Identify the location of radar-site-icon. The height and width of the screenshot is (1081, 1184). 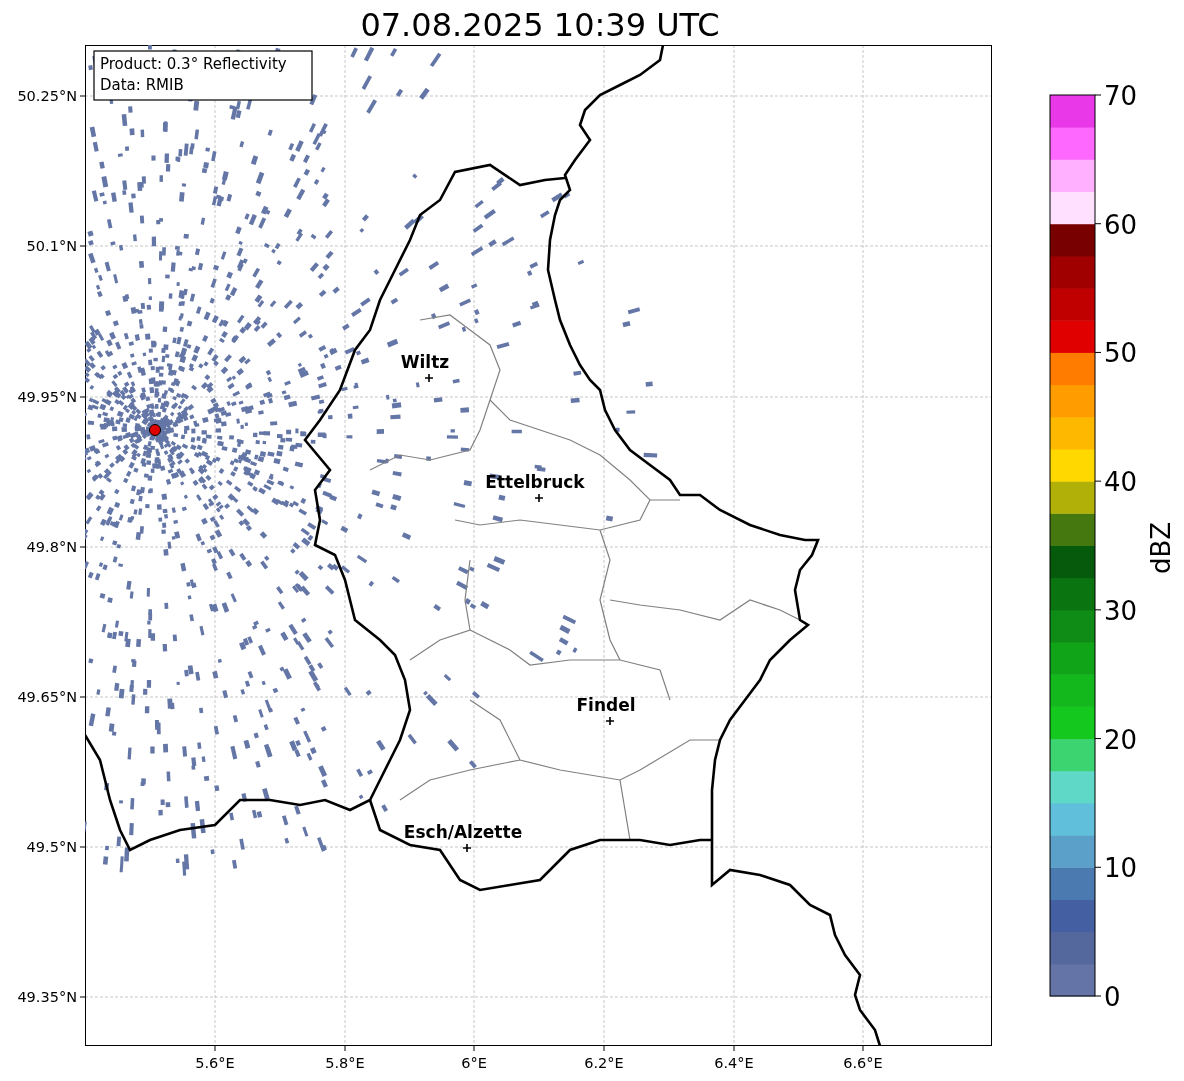
(155, 430).